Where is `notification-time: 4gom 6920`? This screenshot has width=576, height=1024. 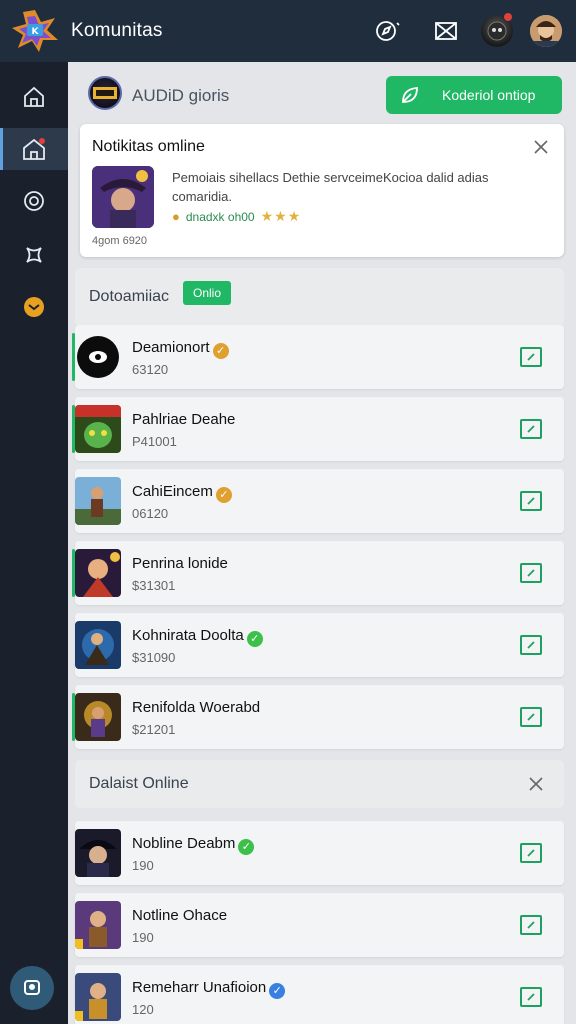
notification-time: 4gom 6920 is located at coordinates (120, 241).